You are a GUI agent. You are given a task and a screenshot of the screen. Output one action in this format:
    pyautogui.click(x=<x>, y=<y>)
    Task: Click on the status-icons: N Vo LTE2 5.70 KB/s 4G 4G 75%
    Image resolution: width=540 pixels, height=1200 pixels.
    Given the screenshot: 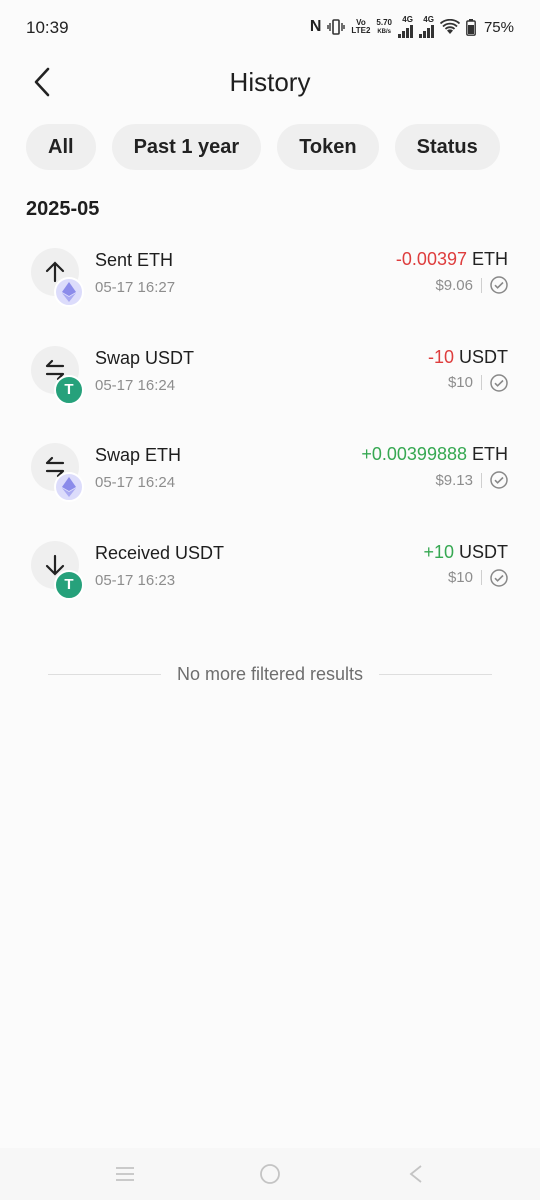 What is the action you would take?
    pyautogui.click(x=412, y=27)
    